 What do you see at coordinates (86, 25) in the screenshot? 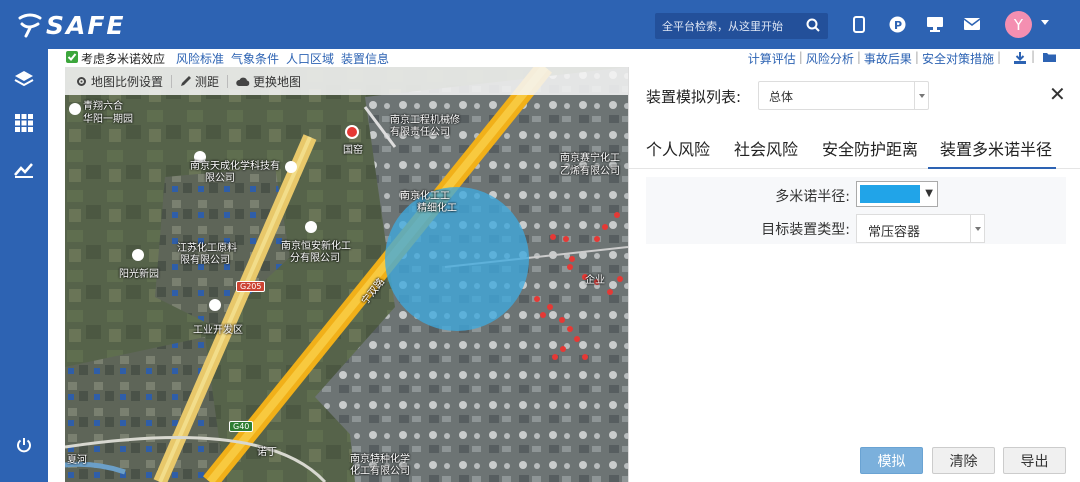
I see `logo-text: SAFE` at bounding box center [86, 25].